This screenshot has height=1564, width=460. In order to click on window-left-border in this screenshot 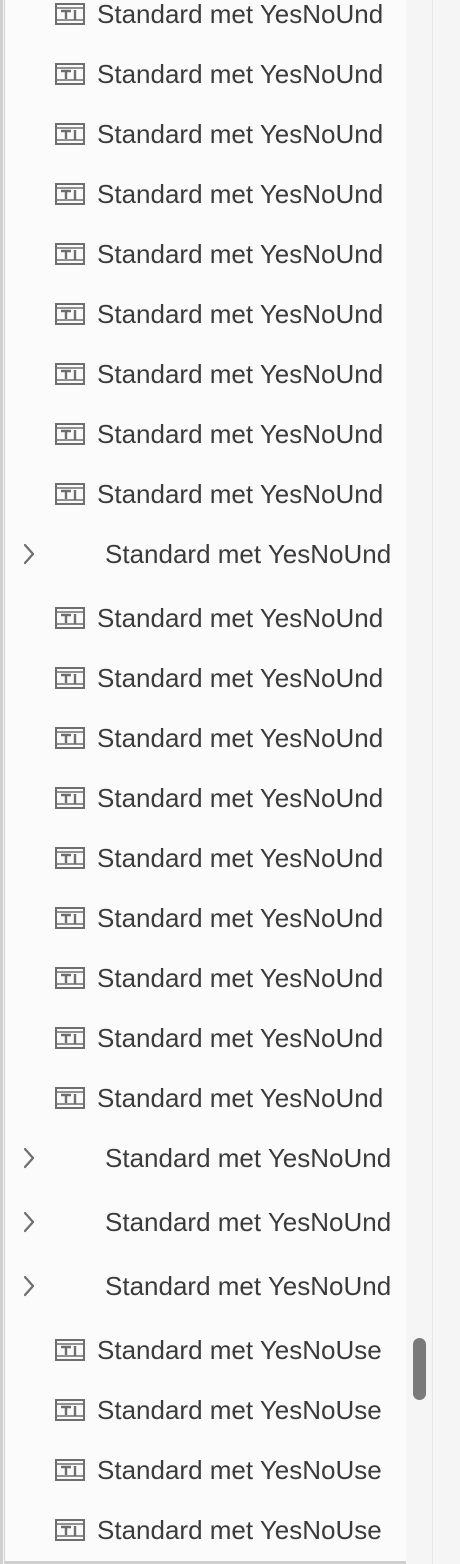, I will do `click(1, 782)`.